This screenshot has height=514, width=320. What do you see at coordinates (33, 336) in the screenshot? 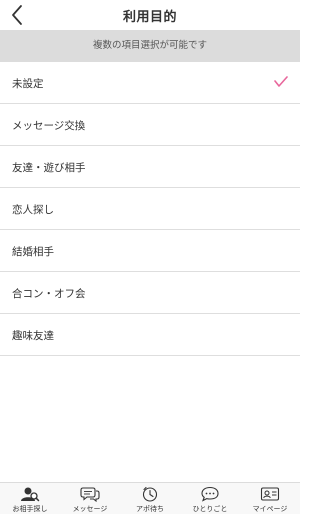
I see `option-label: 趣味友達` at bounding box center [33, 336].